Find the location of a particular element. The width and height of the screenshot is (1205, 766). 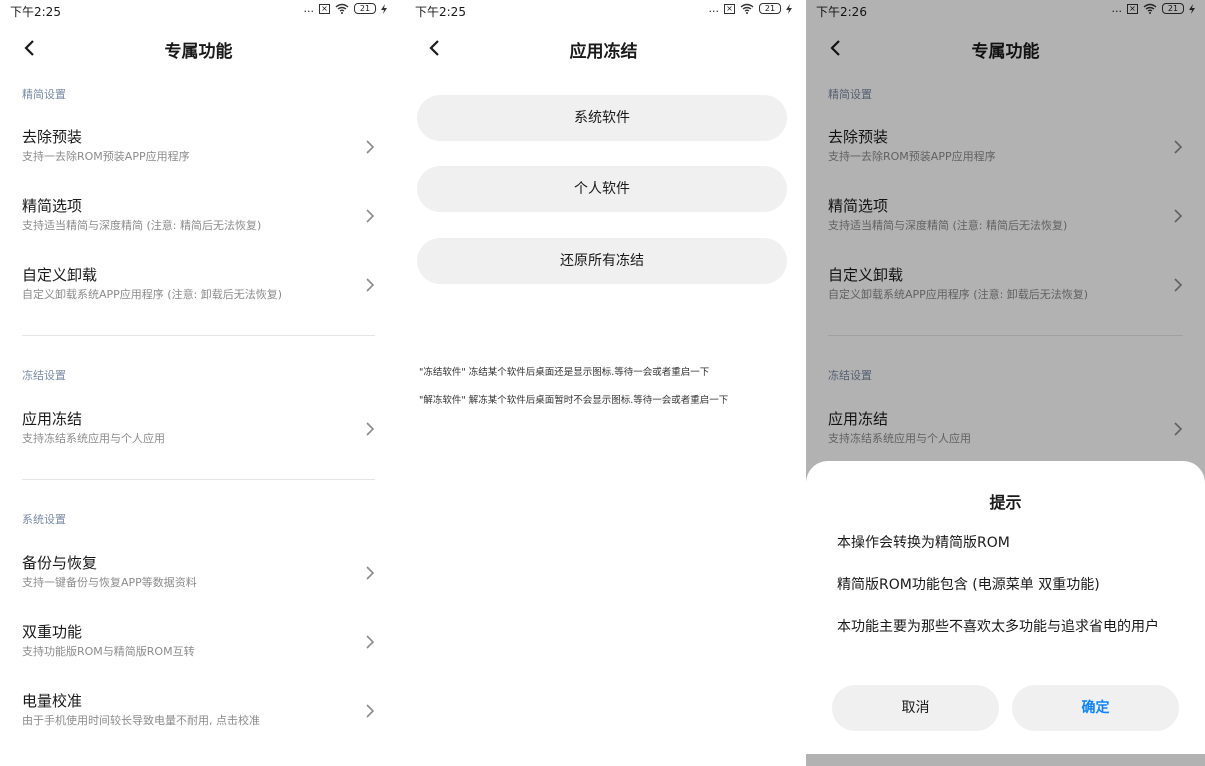

page-title: 专属功能 is located at coordinates (198, 52).